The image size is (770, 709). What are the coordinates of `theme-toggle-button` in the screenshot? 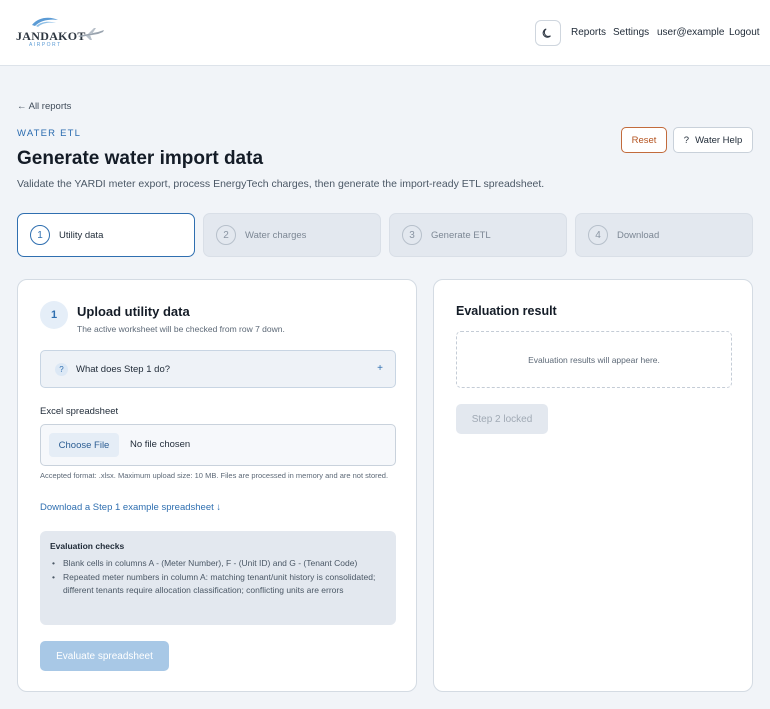 It's located at (548, 33).